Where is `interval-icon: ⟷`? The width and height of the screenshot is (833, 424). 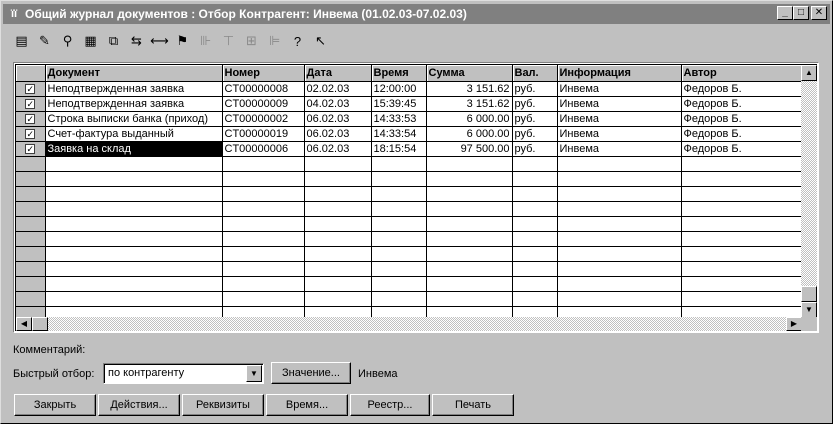
interval-icon: ⟷ is located at coordinates (159, 41).